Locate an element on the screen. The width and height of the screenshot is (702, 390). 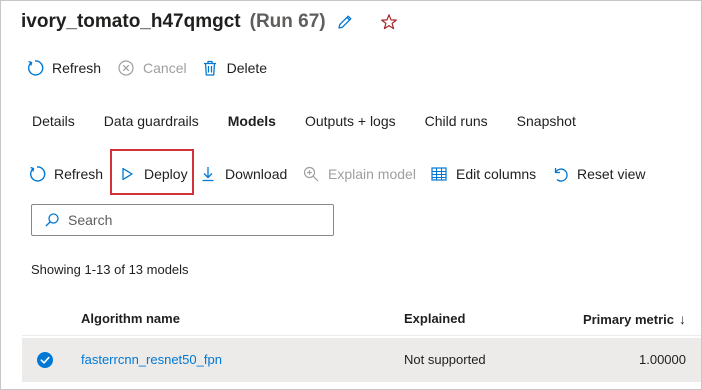
cancel-label: Cancel is located at coordinates (165, 68).